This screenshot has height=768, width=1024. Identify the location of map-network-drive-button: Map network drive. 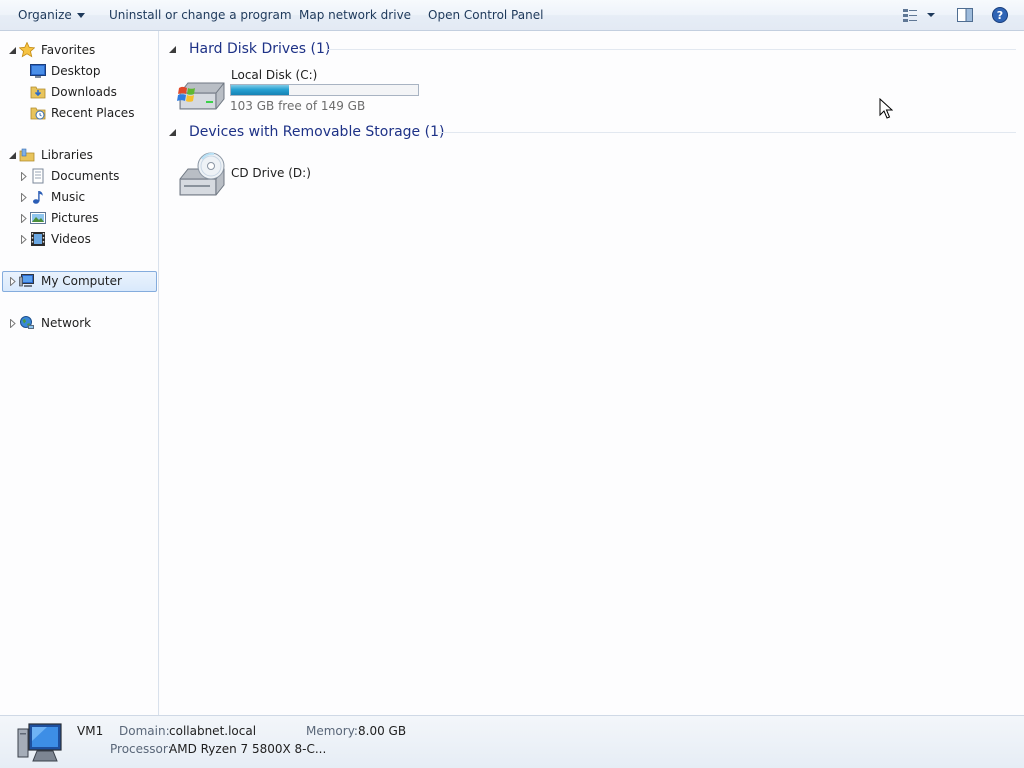
(355, 15).